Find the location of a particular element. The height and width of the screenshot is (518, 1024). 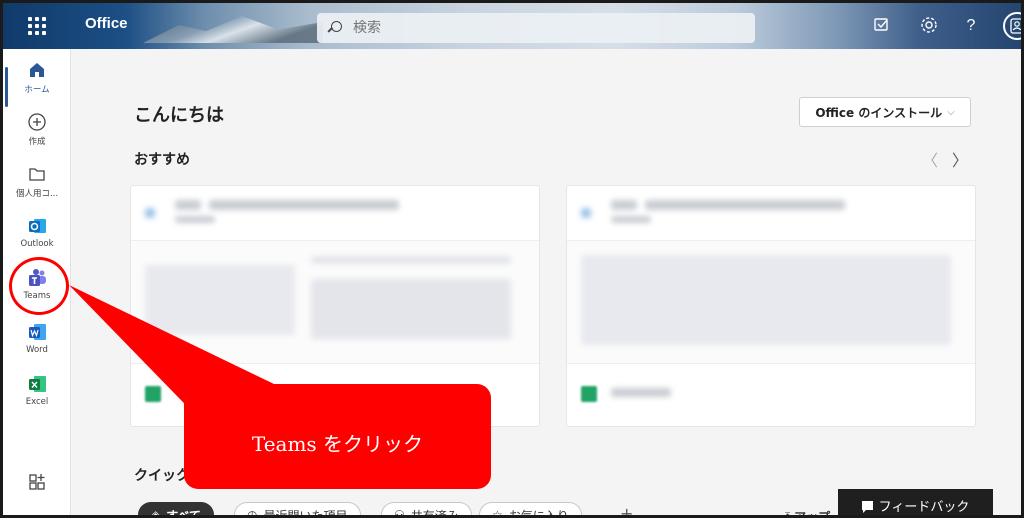

office-logo: Office is located at coordinates (106, 23).